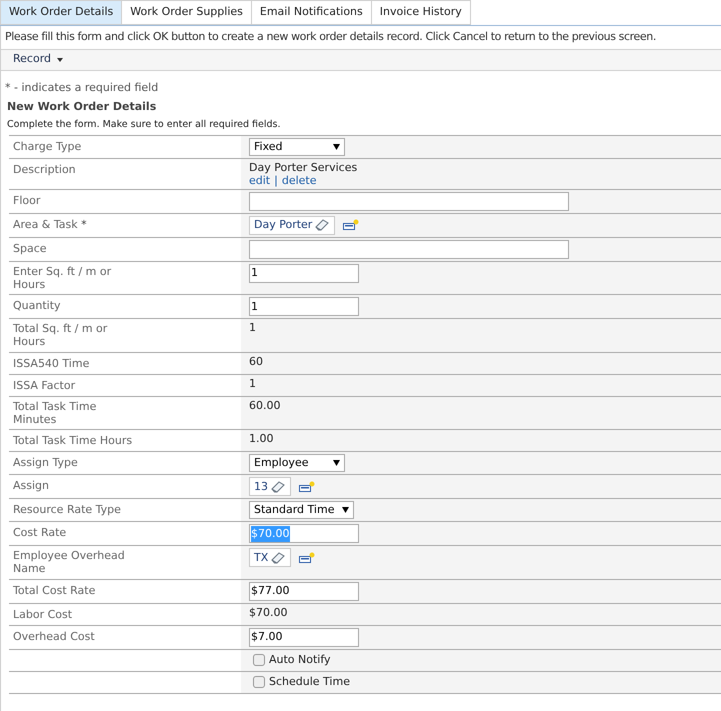  Describe the element at coordinates (44, 169) in the screenshot. I see `field-label: Description` at that location.